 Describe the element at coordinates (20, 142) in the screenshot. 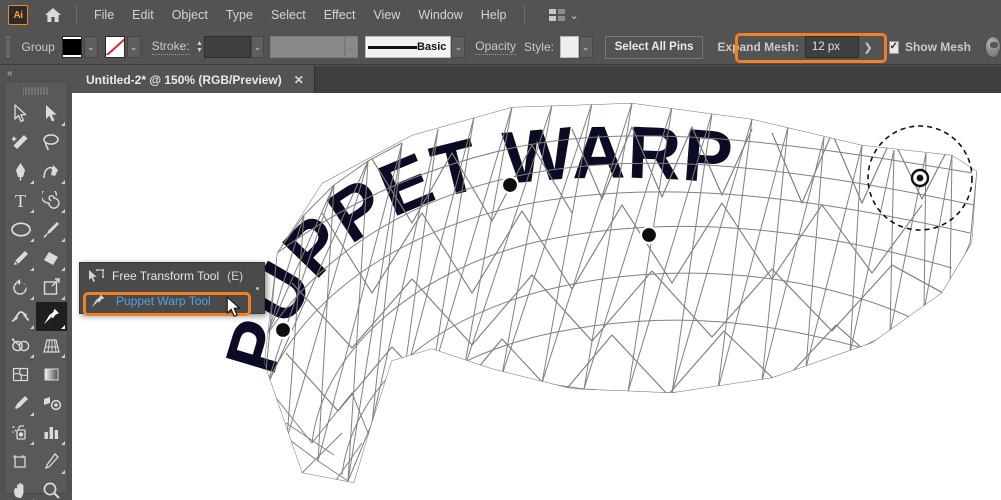

I see `tool-magic-wand` at that location.